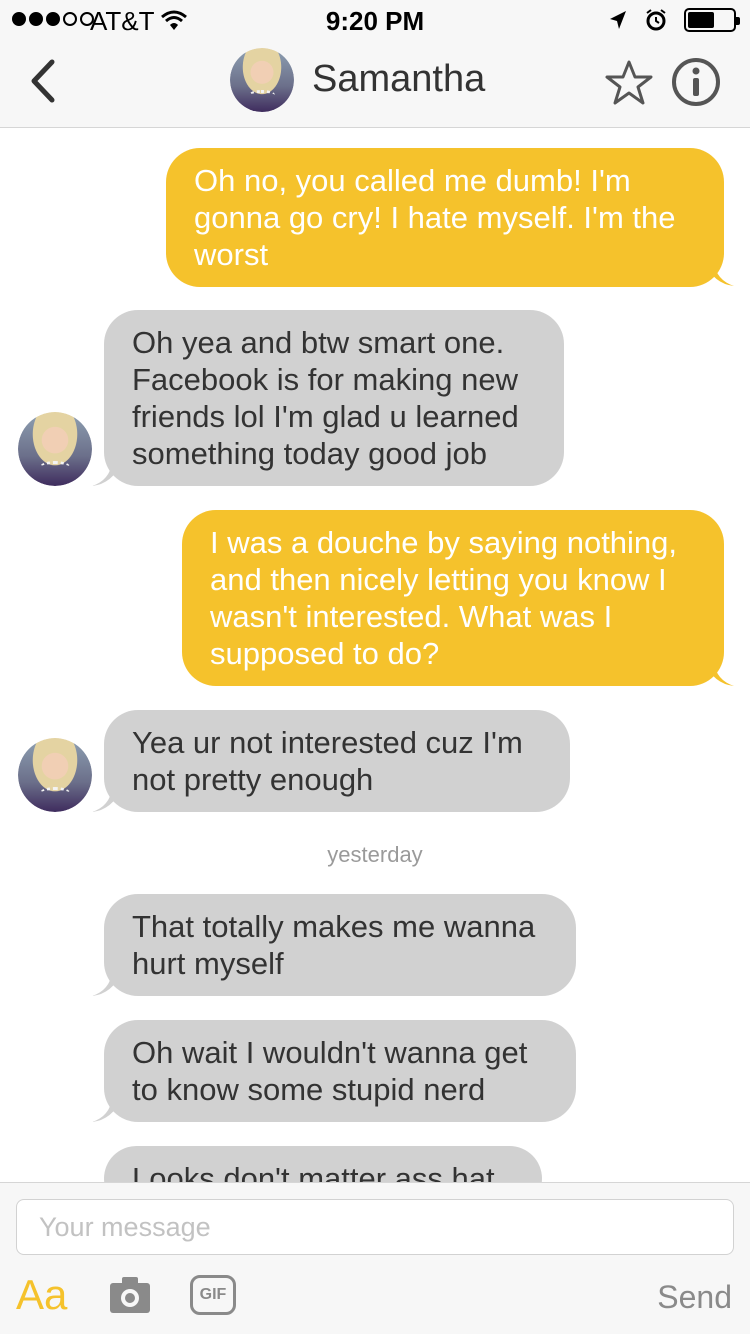  Describe the element at coordinates (375, 854) in the screenshot. I see `timestamp-divider: yesterday` at that location.